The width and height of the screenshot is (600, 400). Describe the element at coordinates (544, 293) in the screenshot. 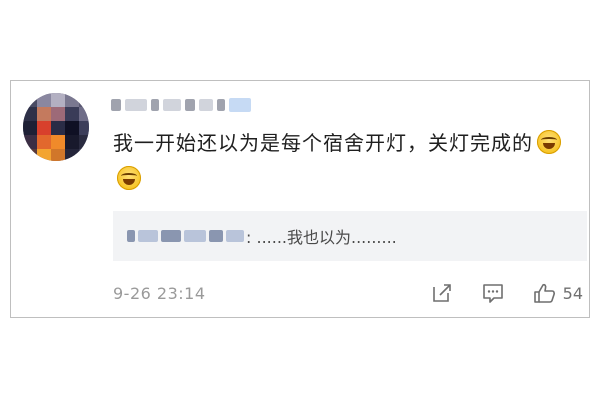

I see `thumbs-up-icon` at that location.